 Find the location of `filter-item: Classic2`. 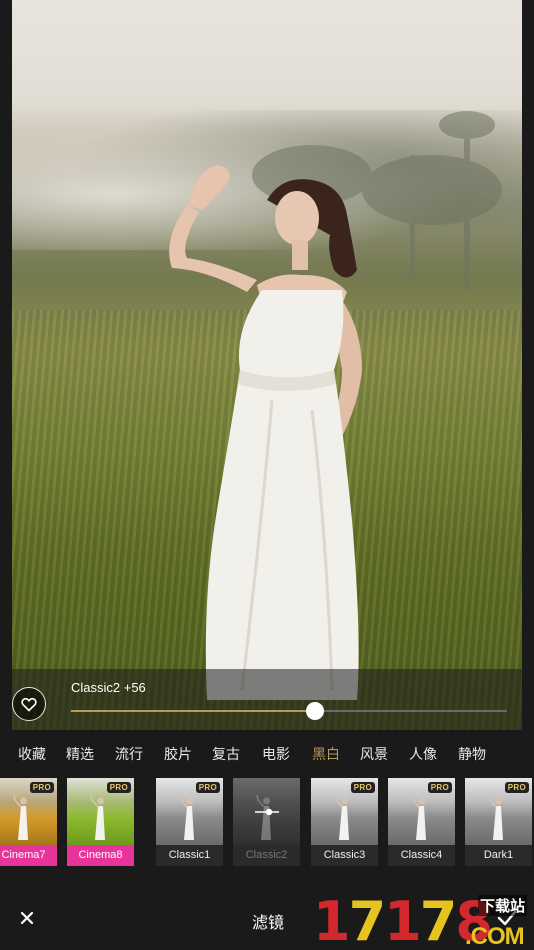

filter-item: Classic2 is located at coordinates (266, 822).